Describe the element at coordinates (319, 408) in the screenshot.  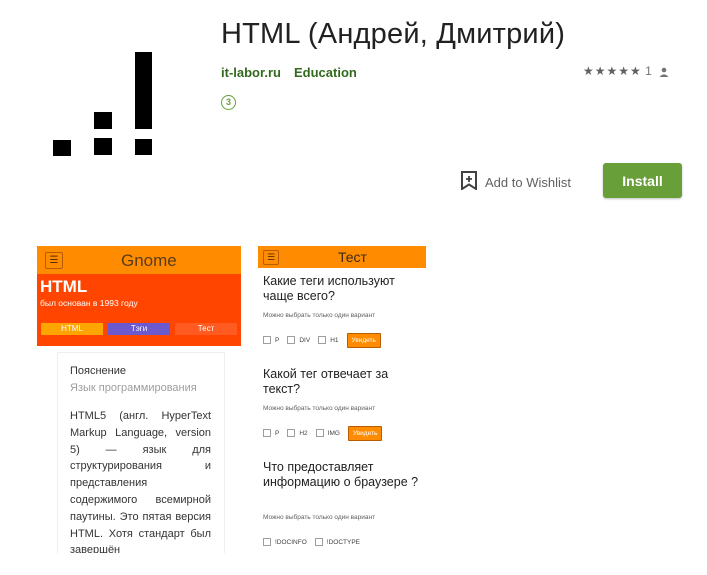
I see `question-2-hint: Можно выбрать только один вариант` at that location.